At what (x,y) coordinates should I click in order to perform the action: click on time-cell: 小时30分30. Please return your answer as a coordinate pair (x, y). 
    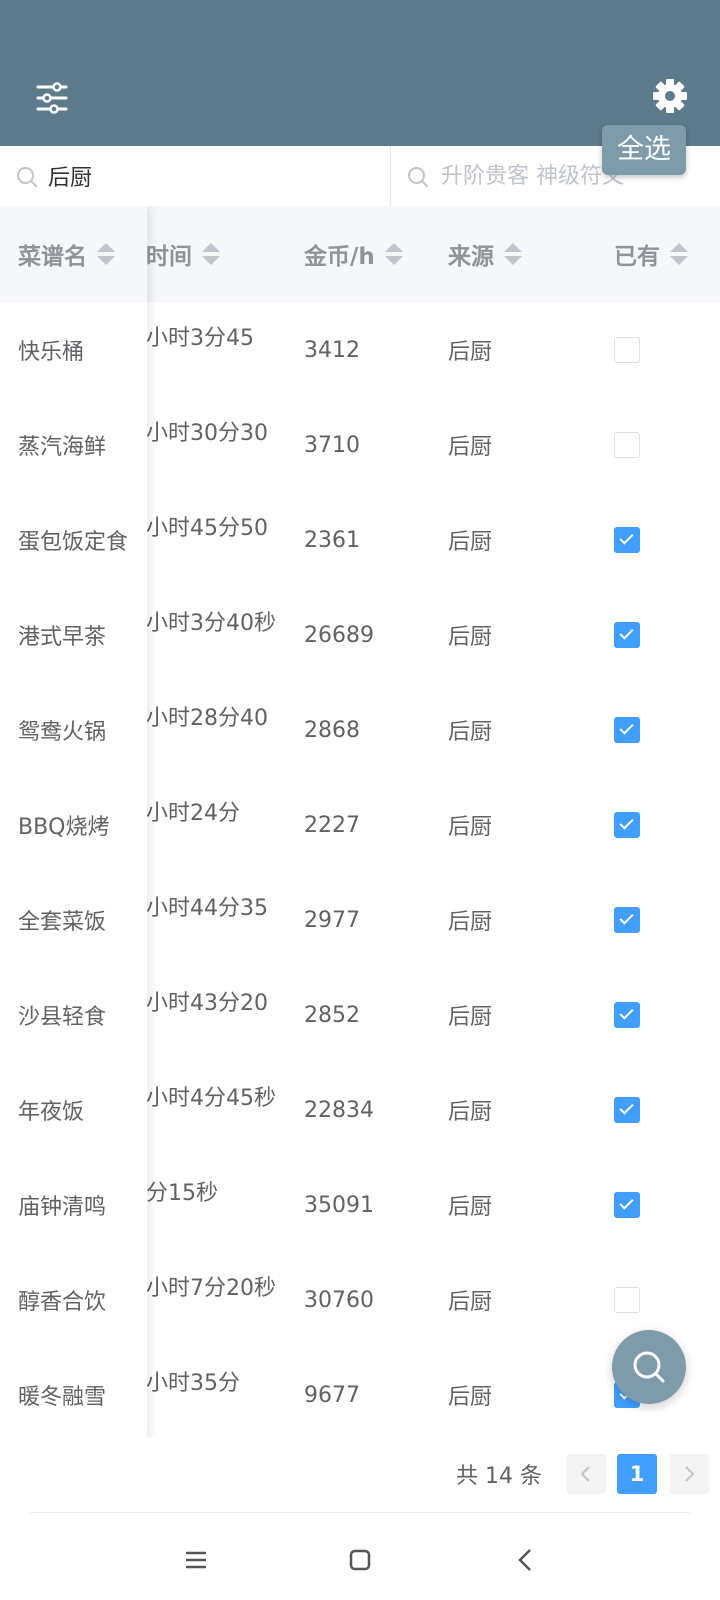
    Looking at the image, I should click on (207, 433).